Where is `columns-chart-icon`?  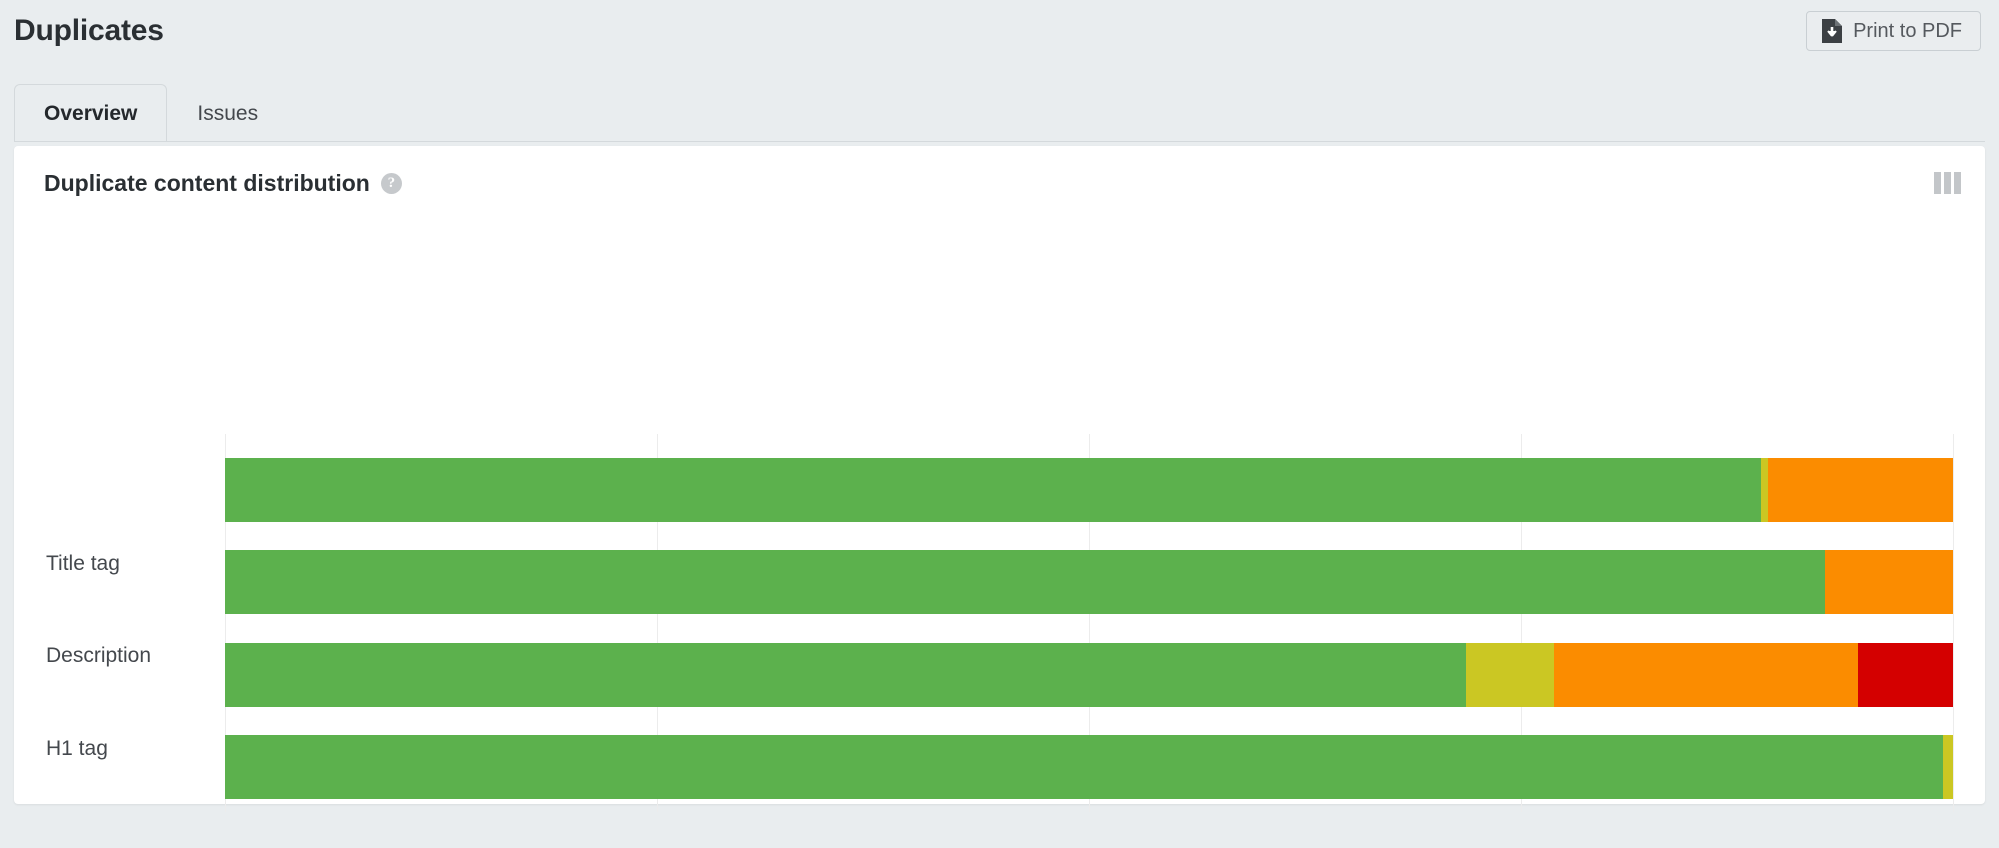 columns-chart-icon is located at coordinates (1947, 183).